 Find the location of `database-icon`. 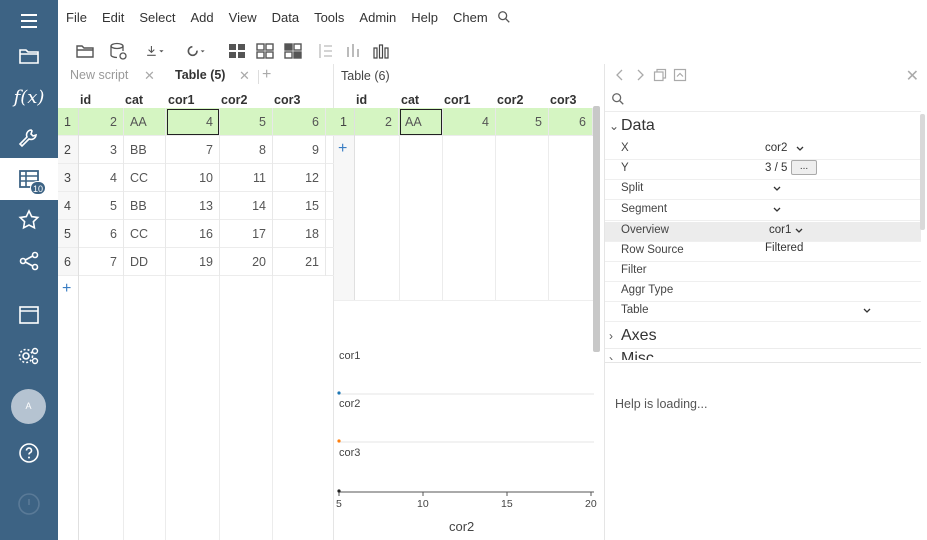

database-icon is located at coordinates (118, 51).